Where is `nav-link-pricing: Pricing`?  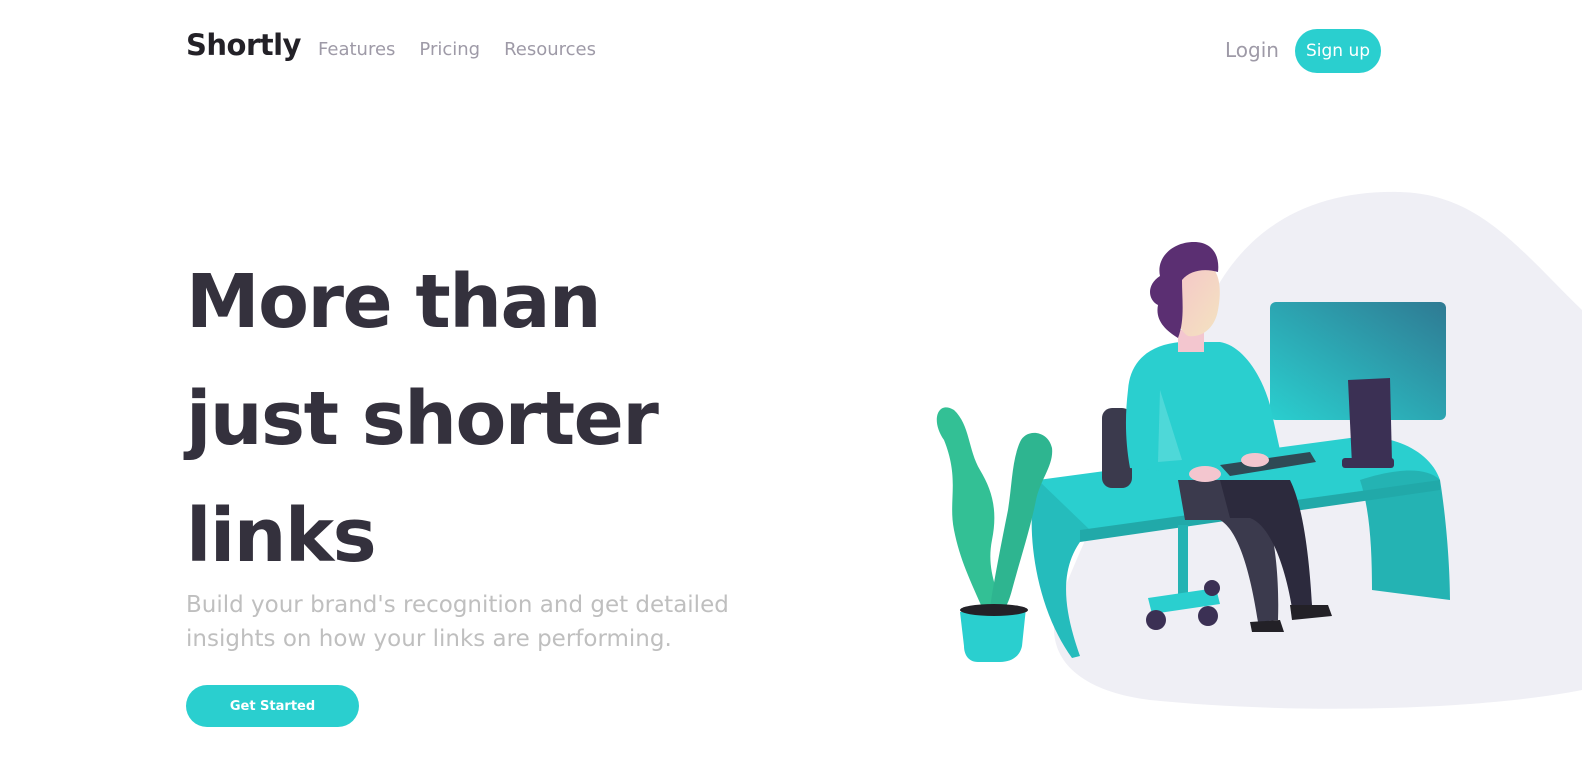
nav-link-pricing: Pricing is located at coordinates (449, 49).